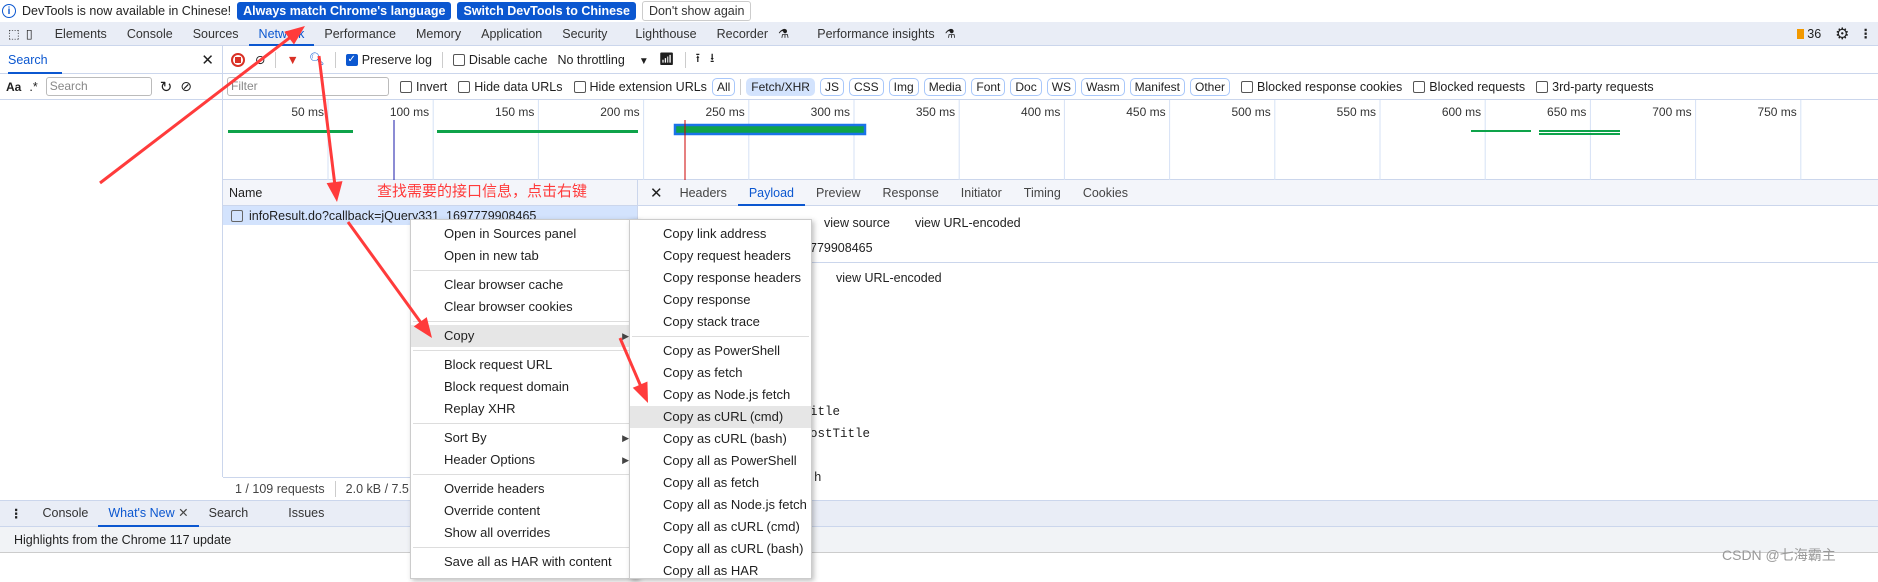 This screenshot has width=1878, height=582. I want to click on hide-data-urls-checkbox, so click(464, 86).